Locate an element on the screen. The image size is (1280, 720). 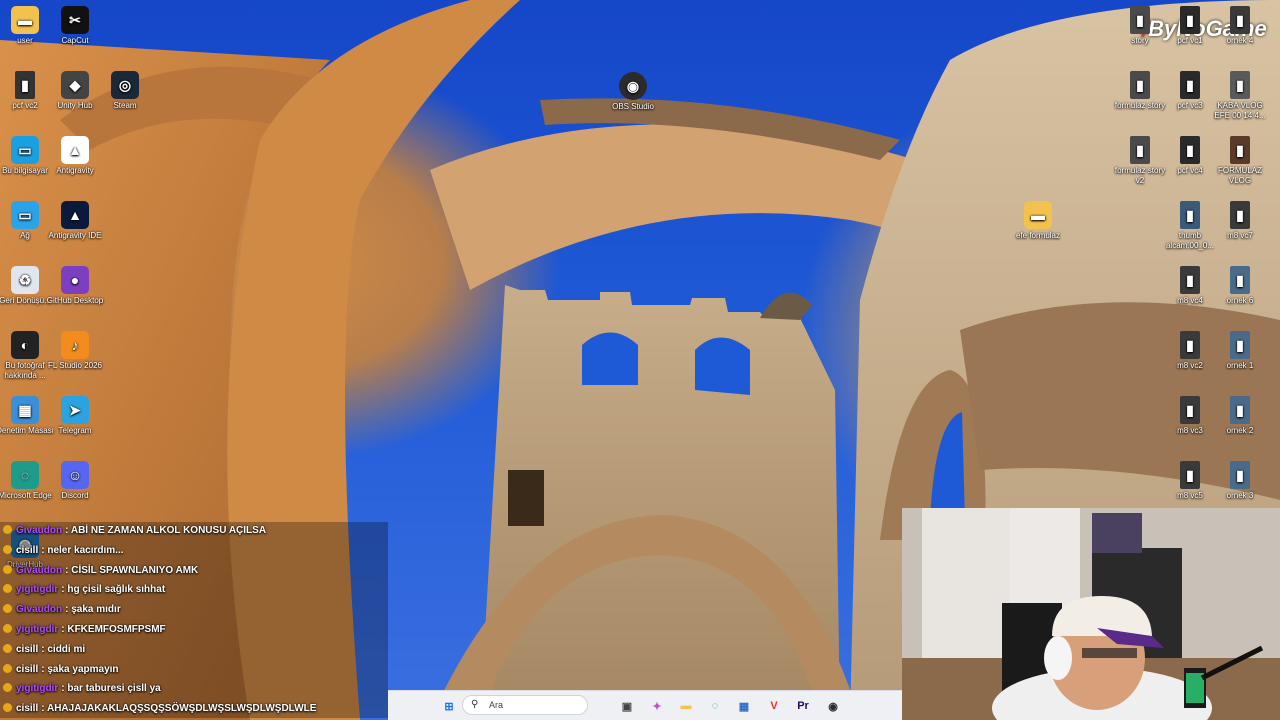
chat-text: : hg çisil sağlık sıhhat is located at coordinates (113, 590).